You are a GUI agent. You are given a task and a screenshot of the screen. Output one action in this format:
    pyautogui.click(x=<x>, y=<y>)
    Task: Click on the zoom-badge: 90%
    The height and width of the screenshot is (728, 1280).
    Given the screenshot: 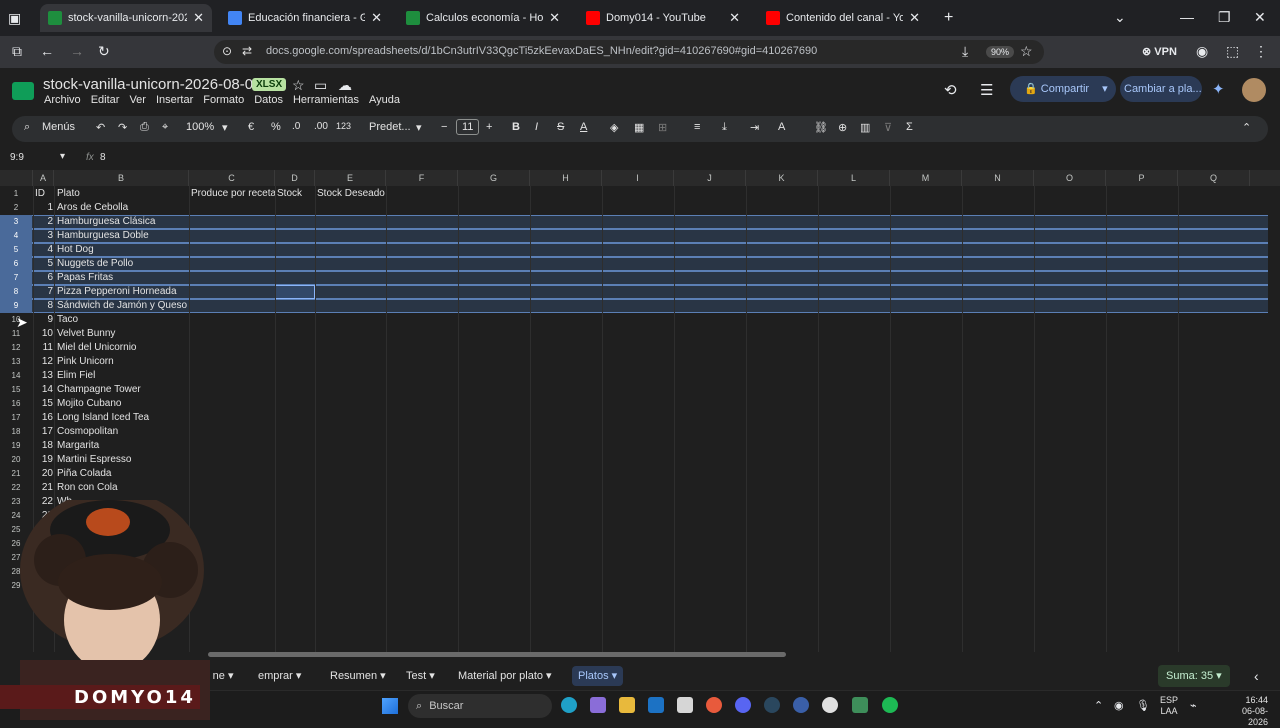 What is the action you would take?
    pyautogui.click(x=1000, y=52)
    